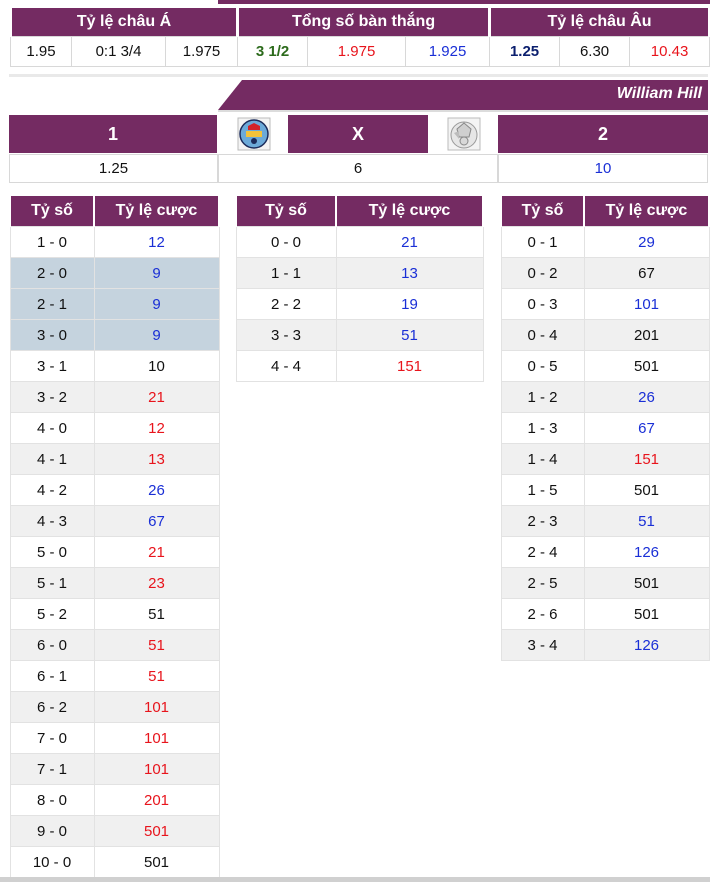  I want to click on score-cell: 4 - 2, so click(52, 490).